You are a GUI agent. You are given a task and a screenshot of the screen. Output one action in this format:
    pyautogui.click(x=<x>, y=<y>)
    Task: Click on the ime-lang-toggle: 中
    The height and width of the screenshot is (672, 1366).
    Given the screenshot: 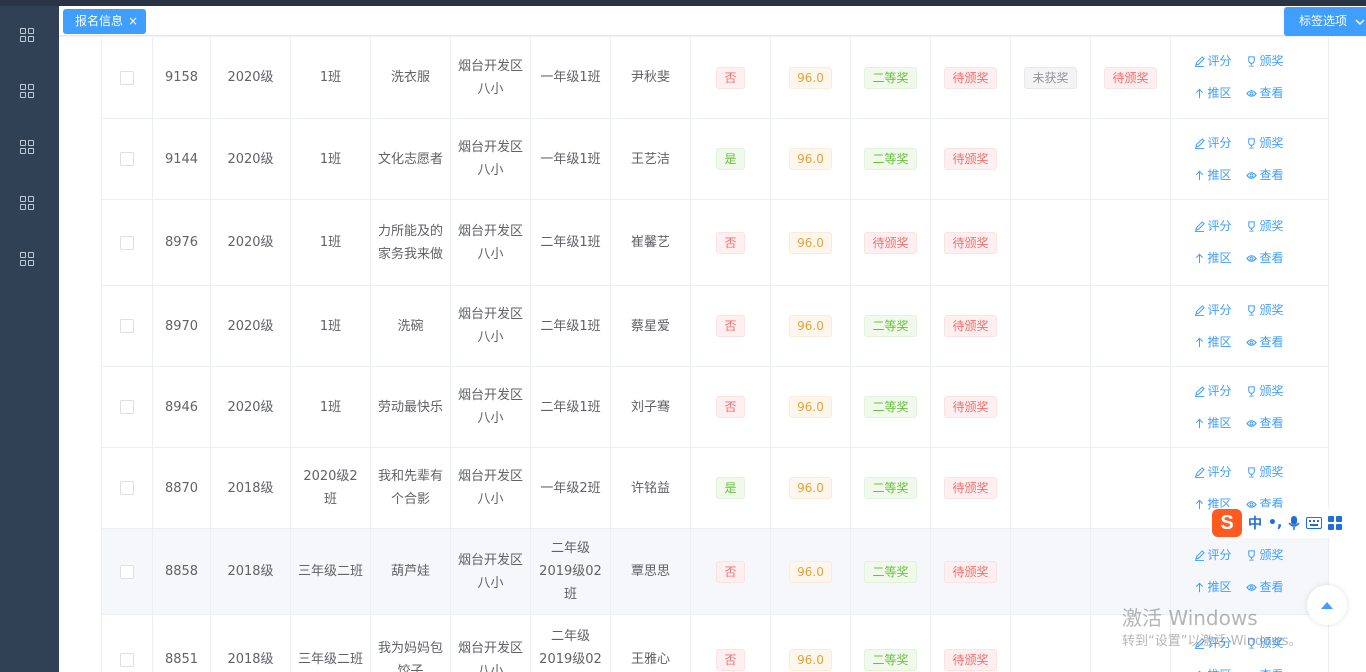 What is the action you would take?
    pyautogui.click(x=1255, y=523)
    